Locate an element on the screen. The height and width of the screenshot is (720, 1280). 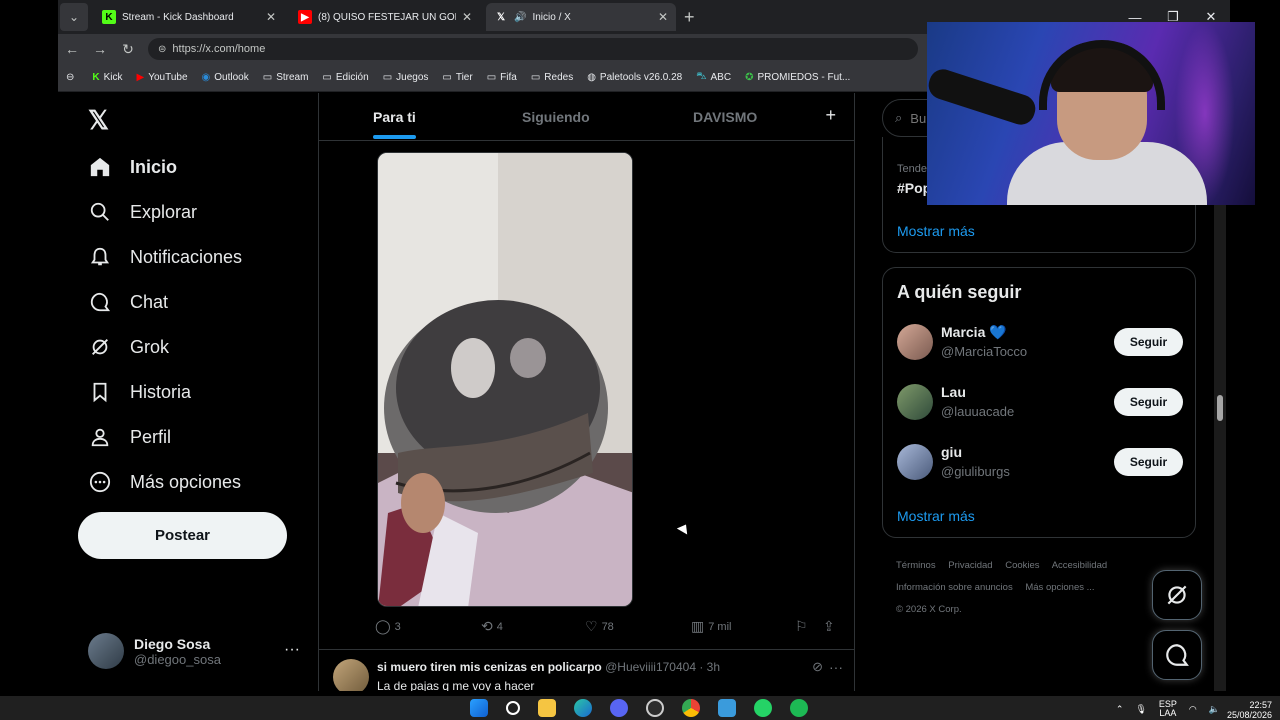
follow-suggestion: Marcia 💙 @MarciaTocco Seguir is located at coordinates (1040, 344).